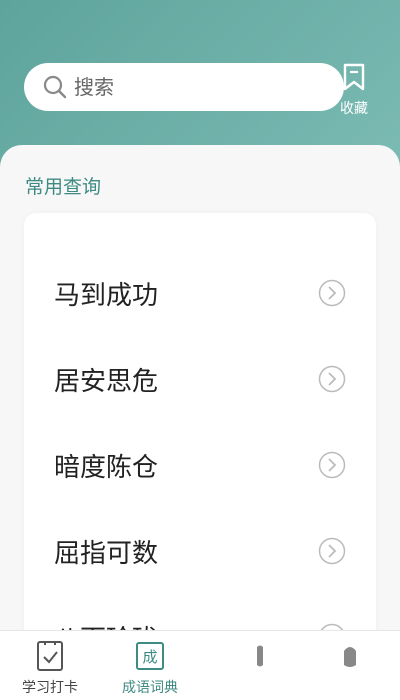 This screenshot has height=700, width=400. I want to click on search-input, so click(184, 87).